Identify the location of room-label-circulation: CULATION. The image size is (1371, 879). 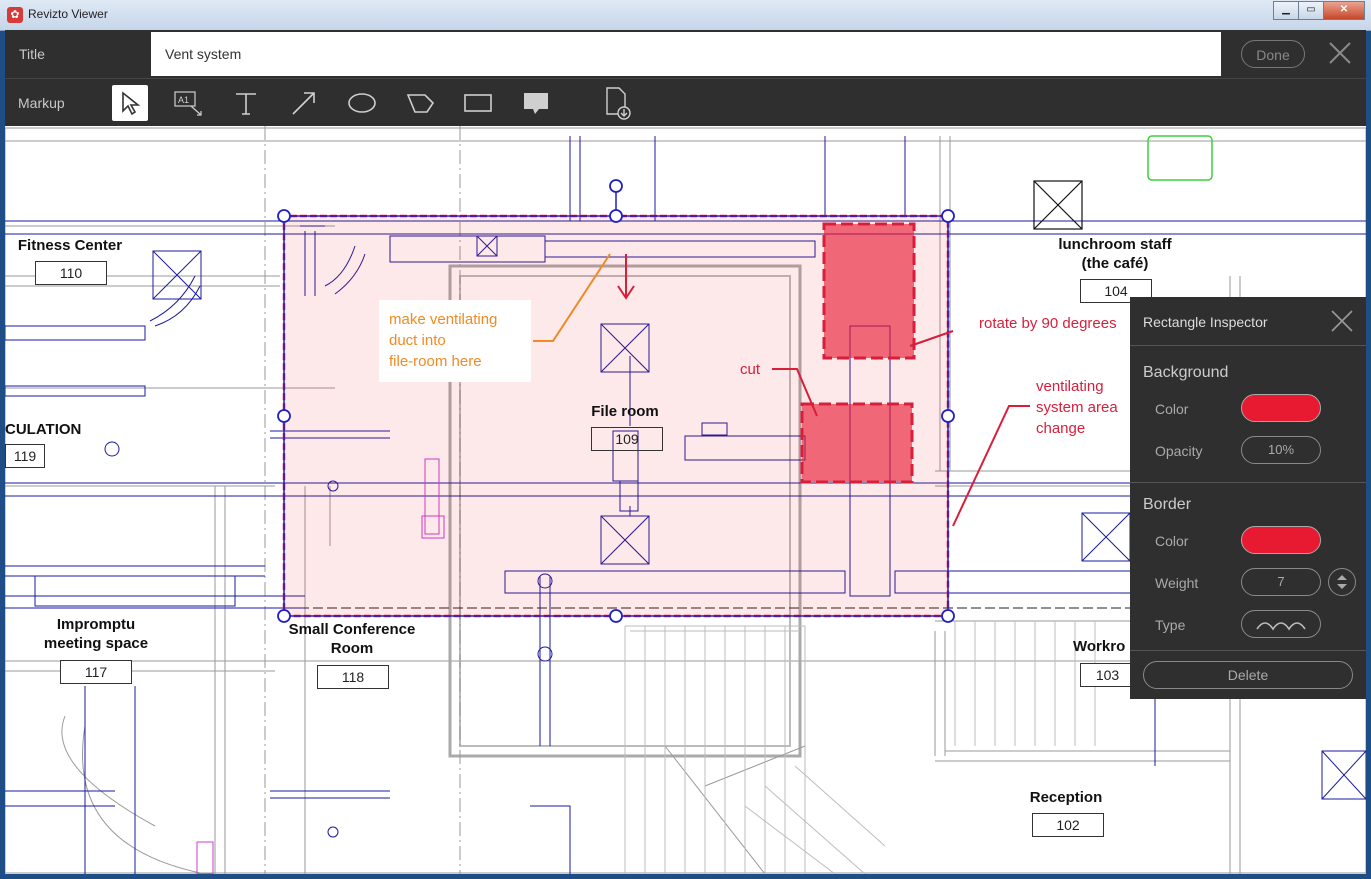
(43, 429).